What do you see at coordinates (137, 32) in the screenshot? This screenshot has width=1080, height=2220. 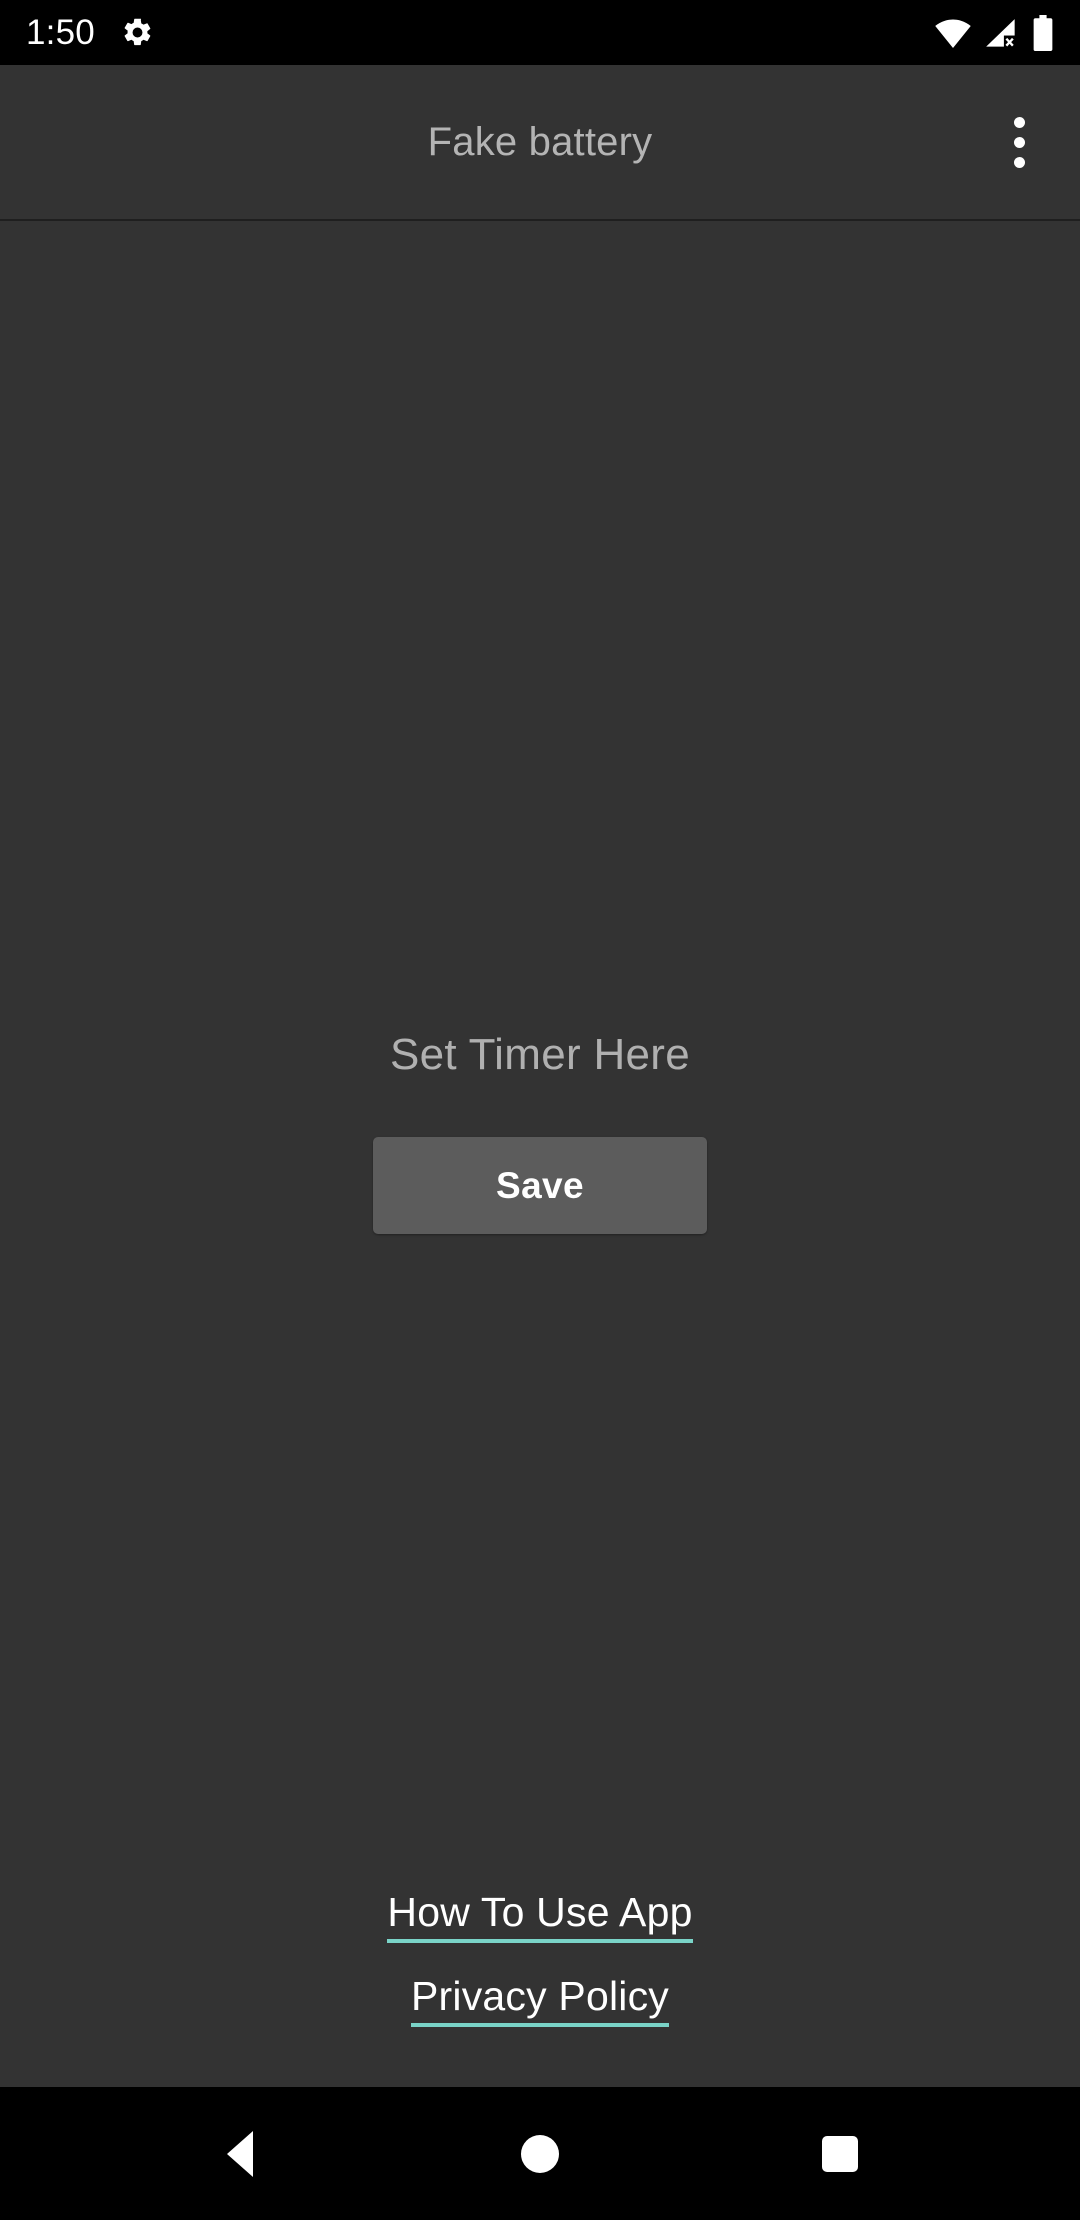 I see `gear-icon` at bounding box center [137, 32].